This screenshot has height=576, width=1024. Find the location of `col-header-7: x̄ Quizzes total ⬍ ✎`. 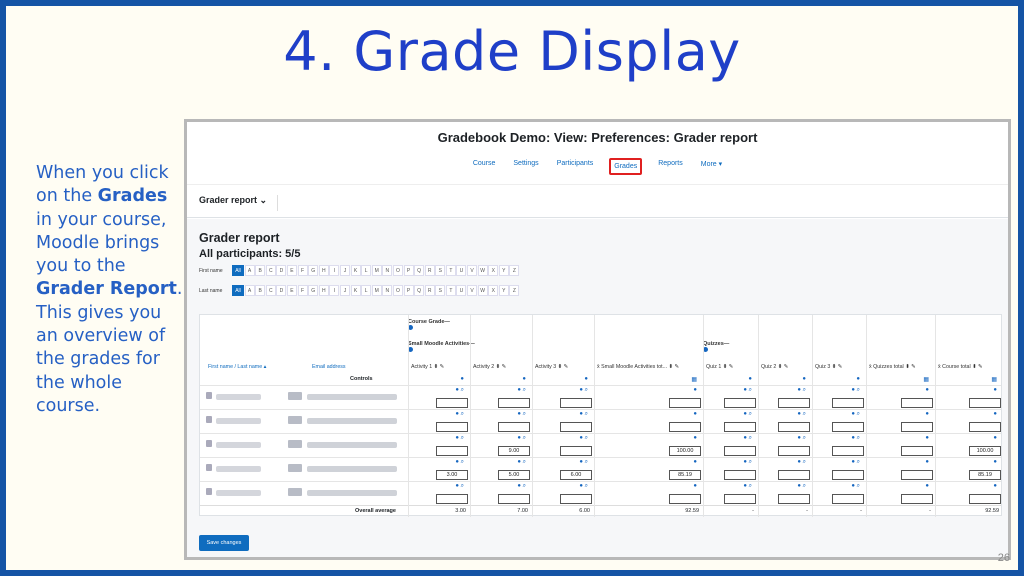

col-header-7: x̄ Quizzes total ⬍ ✎ is located at coordinates (892, 367).